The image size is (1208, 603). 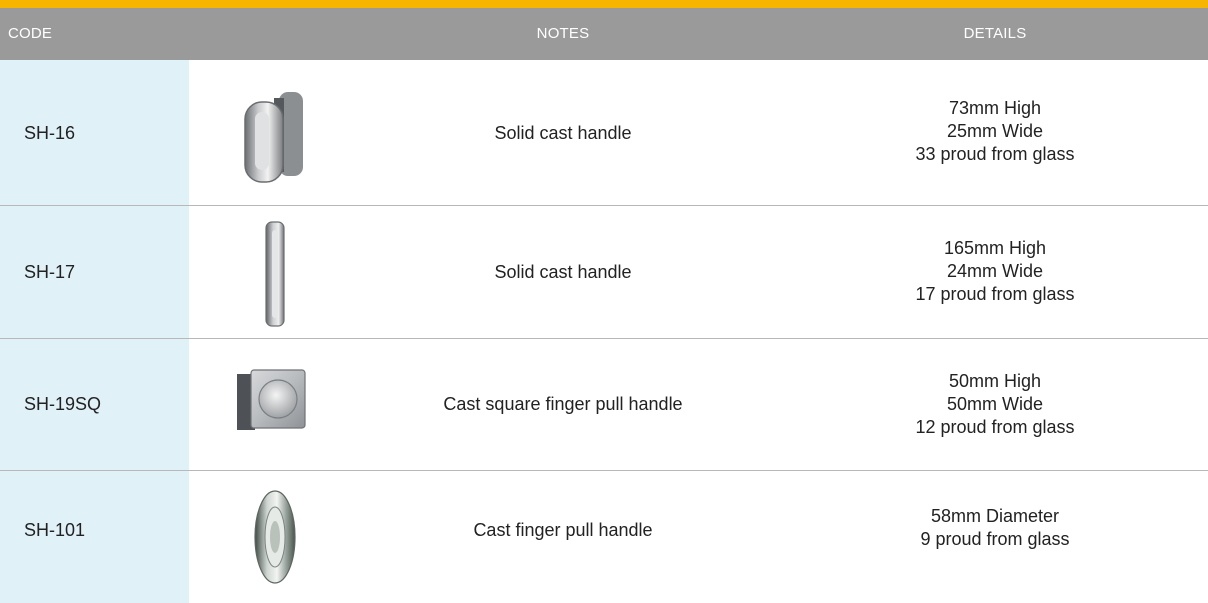 What do you see at coordinates (995, 271) in the screenshot?
I see `detail-line: 24mm Wide` at bounding box center [995, 271].